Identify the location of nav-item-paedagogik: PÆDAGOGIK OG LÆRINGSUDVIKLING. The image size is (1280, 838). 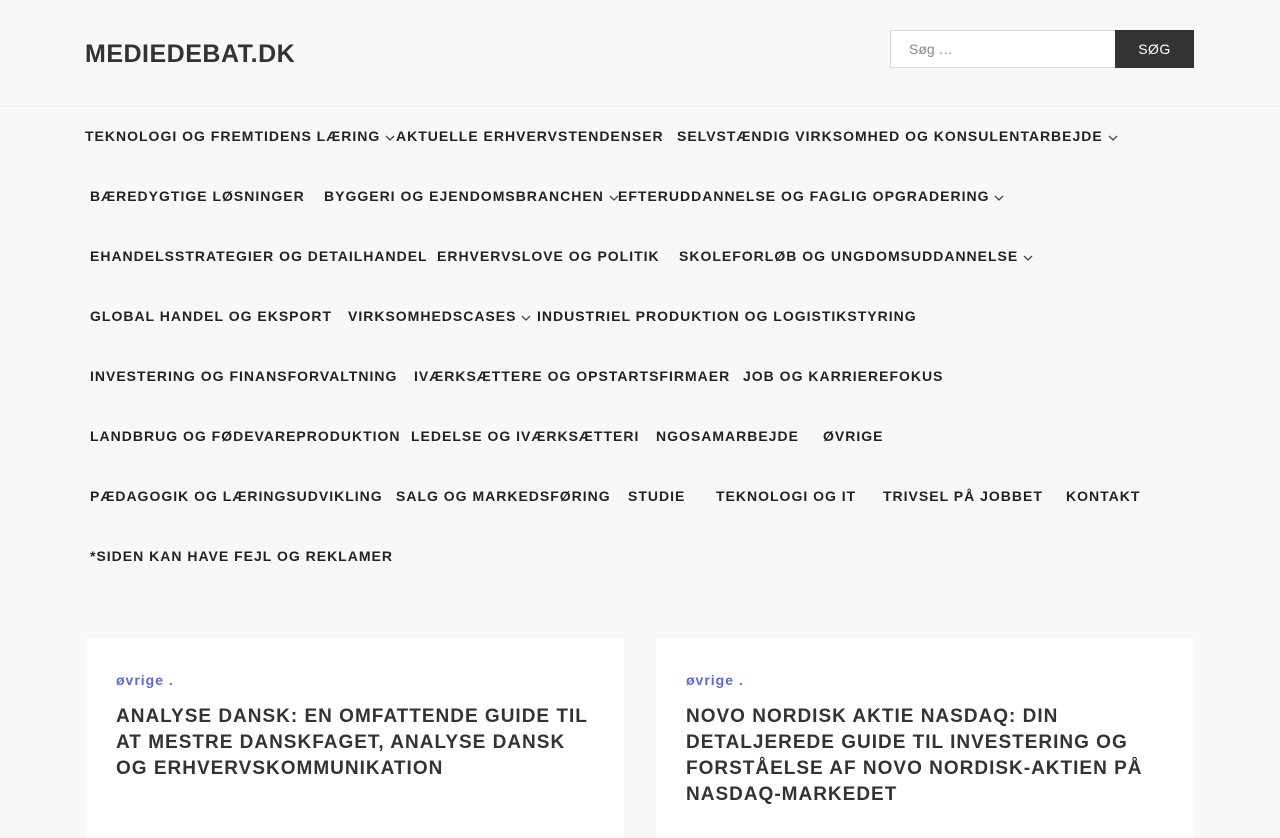
(236, 496).